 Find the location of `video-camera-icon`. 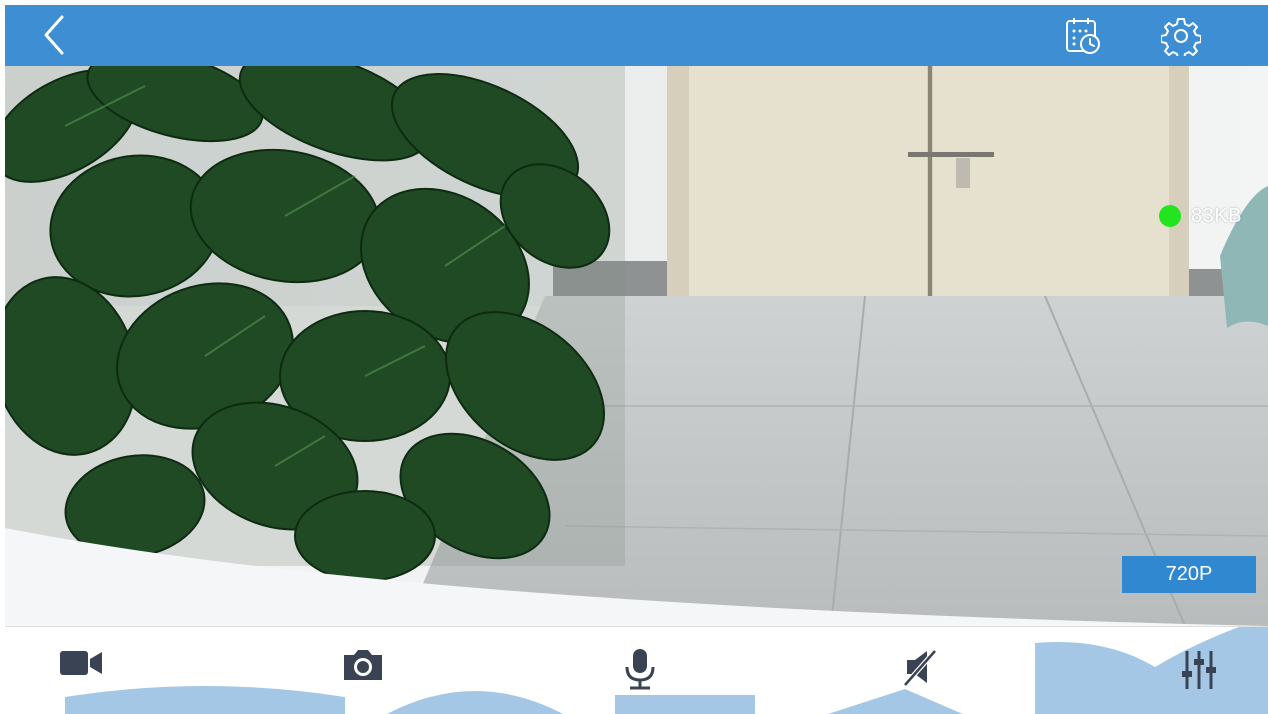

video-camera-icon is located at coordinates (81, 663).